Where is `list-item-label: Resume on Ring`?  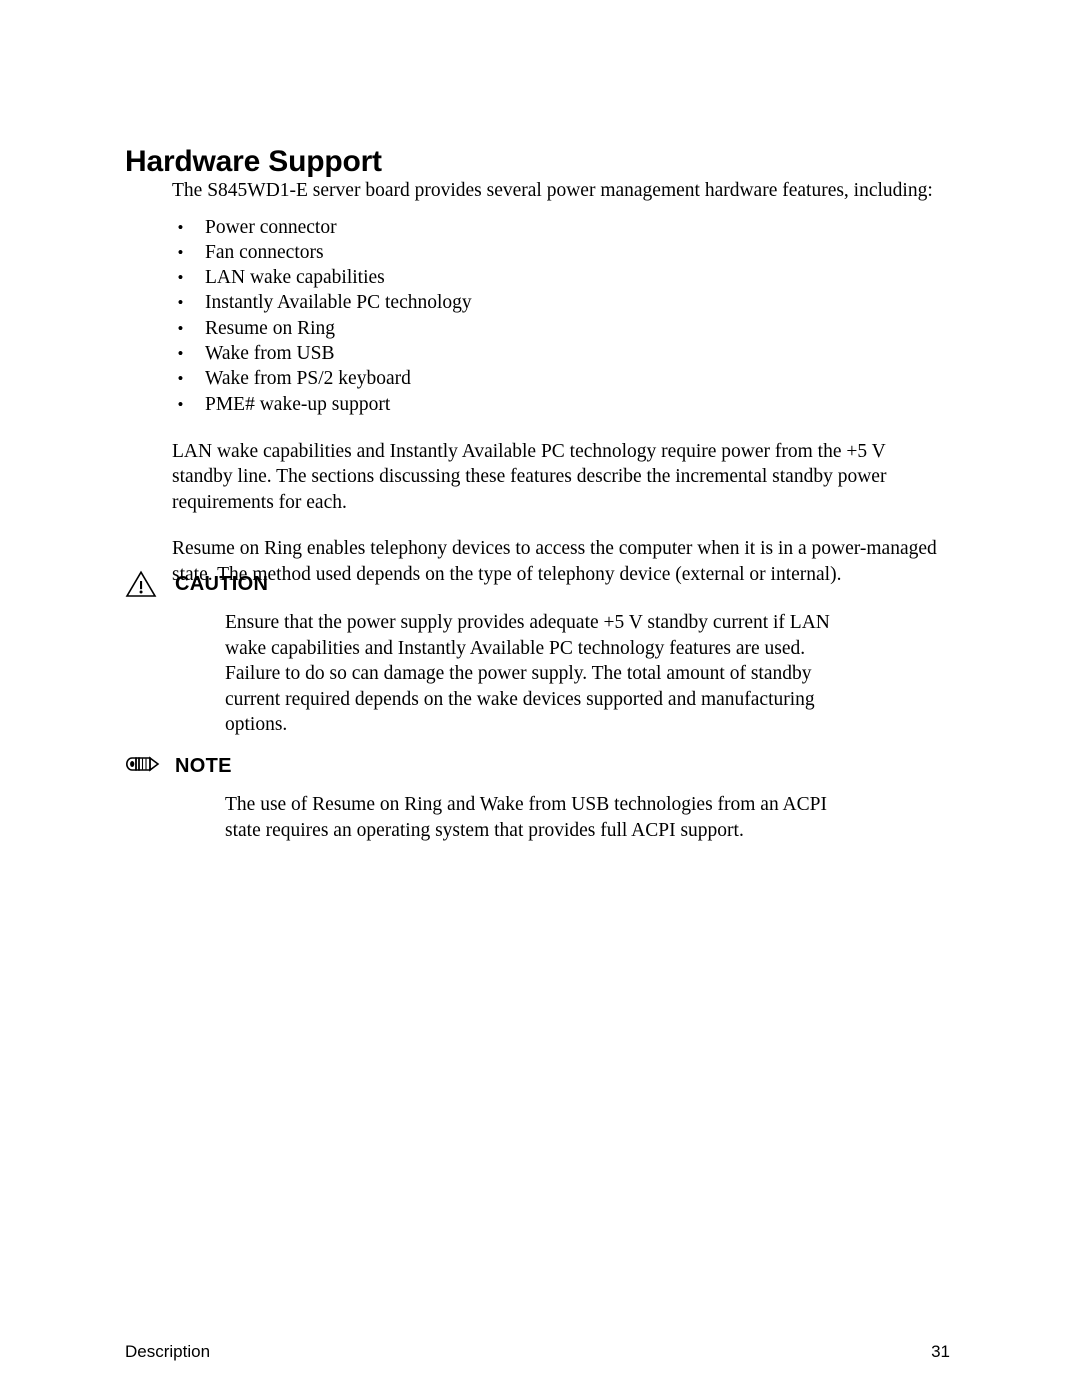 list-item-label: Resume on Ring is located at coordinates (270, 328).